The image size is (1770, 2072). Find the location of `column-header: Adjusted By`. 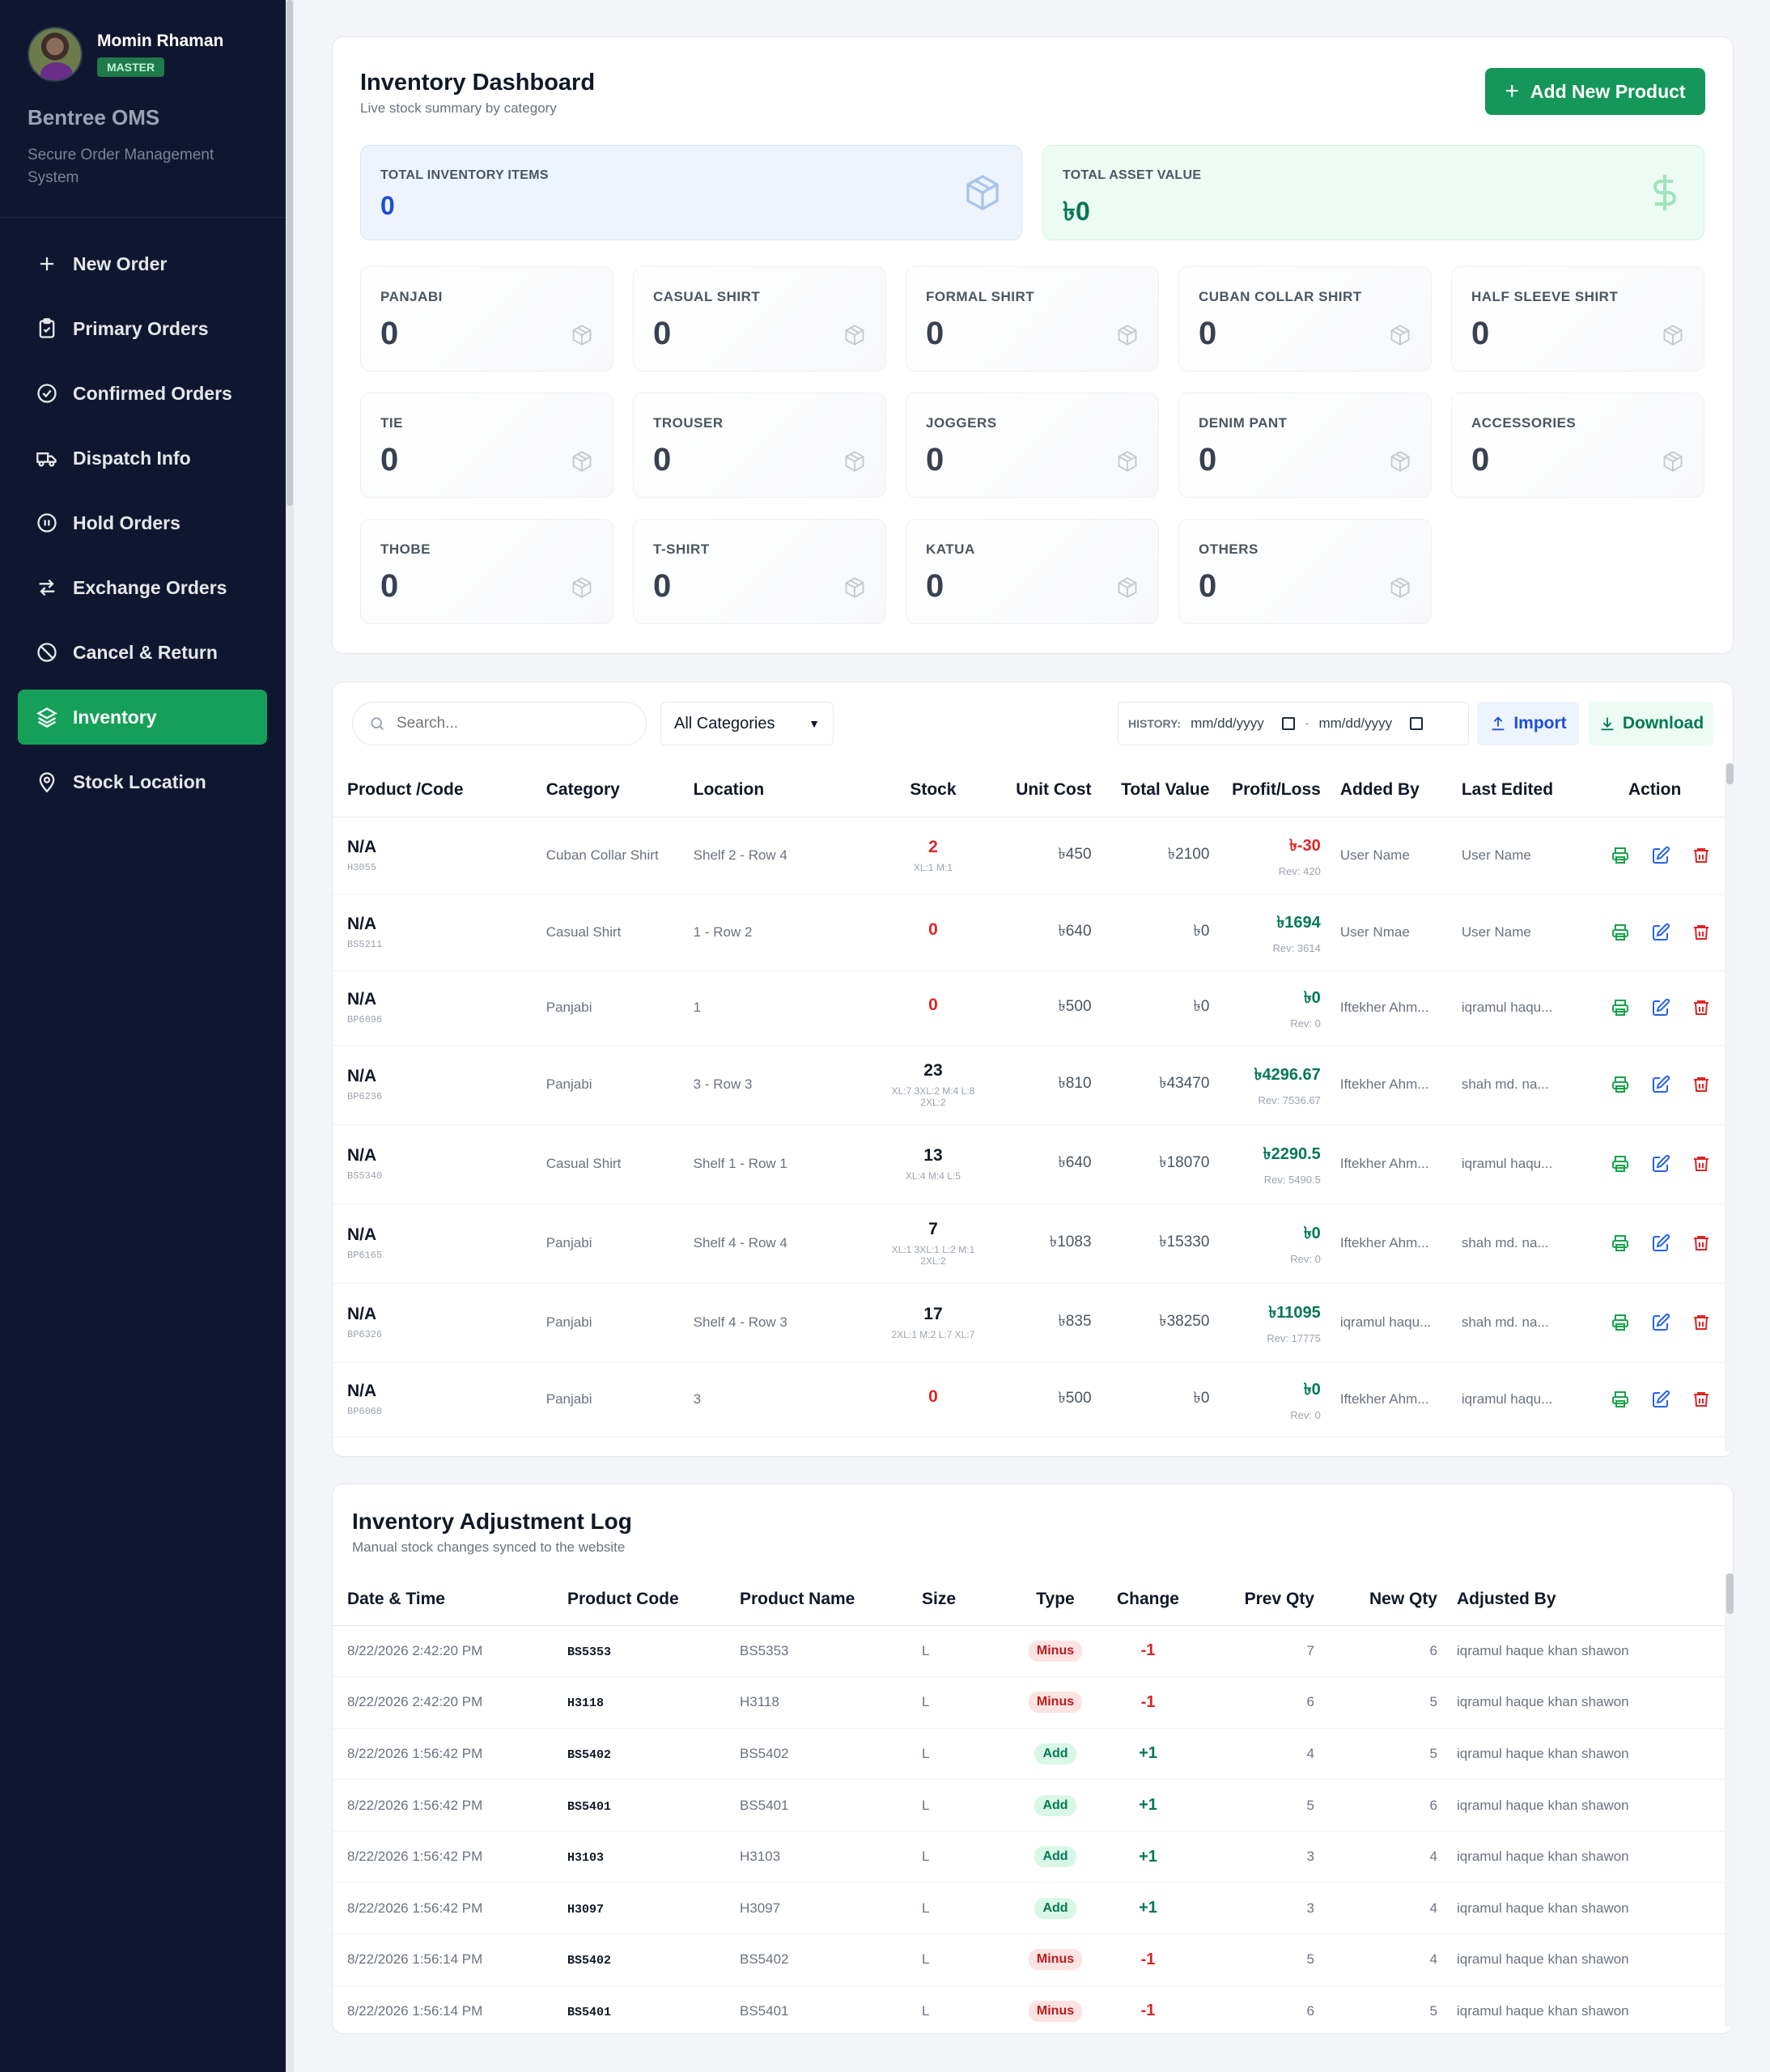

column-header: Adjusted By is located at coordinates (1586, 1599).